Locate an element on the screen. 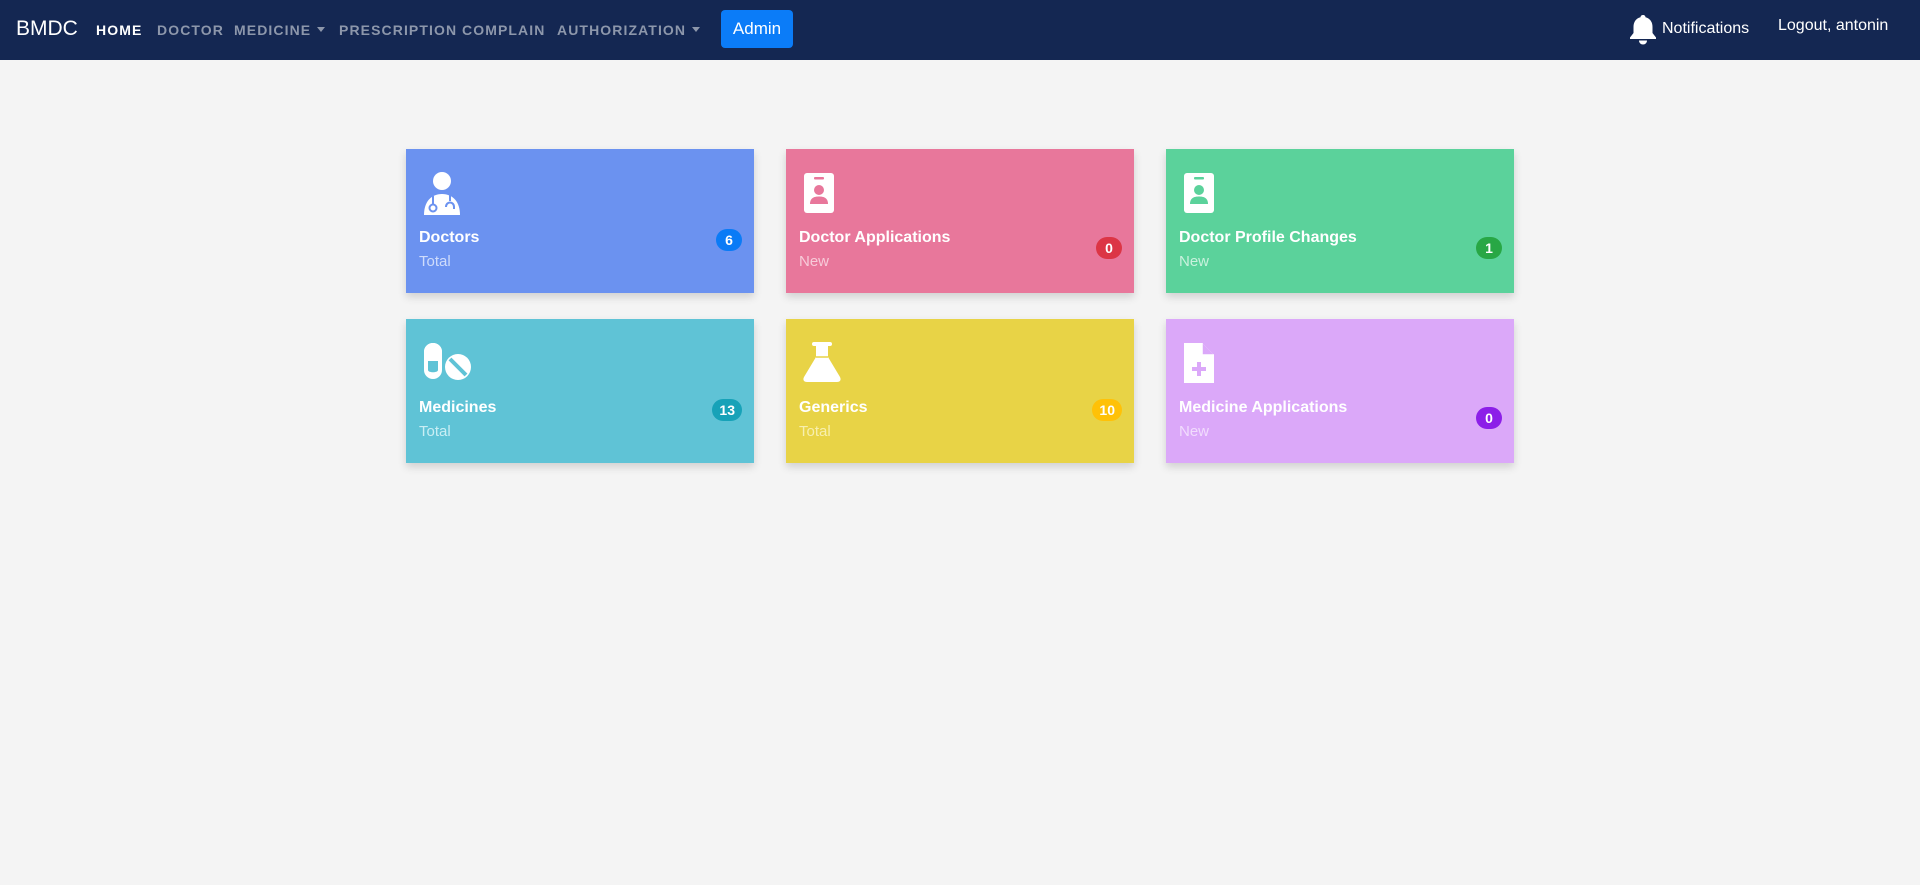  medicines-card: Medicines Total 13 is located at coordinates (580, 391).